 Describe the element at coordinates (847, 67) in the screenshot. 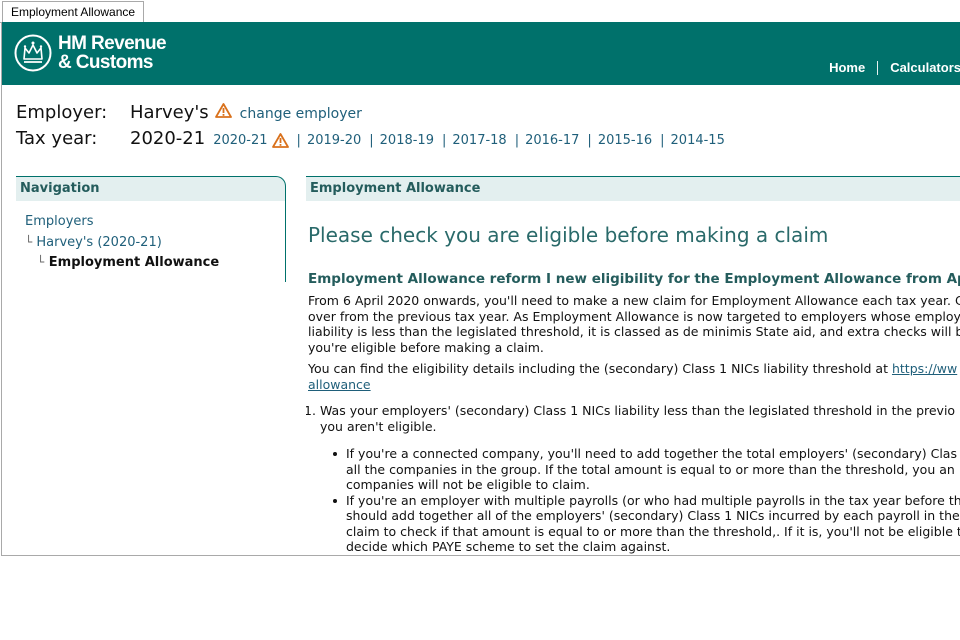

I see `nav-home: Home` at that location.